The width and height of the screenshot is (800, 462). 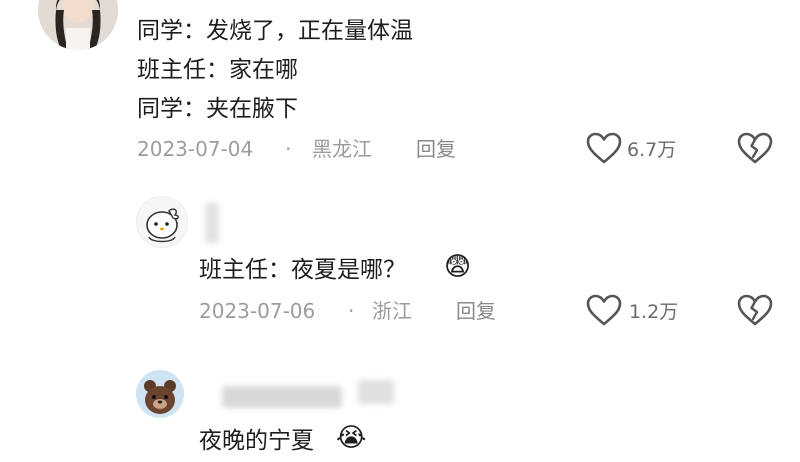 What do you see at coordinates (195, 149) in the screenshot?
I see `comment-date: 2023-07-04` at bounding box center [195, 149].